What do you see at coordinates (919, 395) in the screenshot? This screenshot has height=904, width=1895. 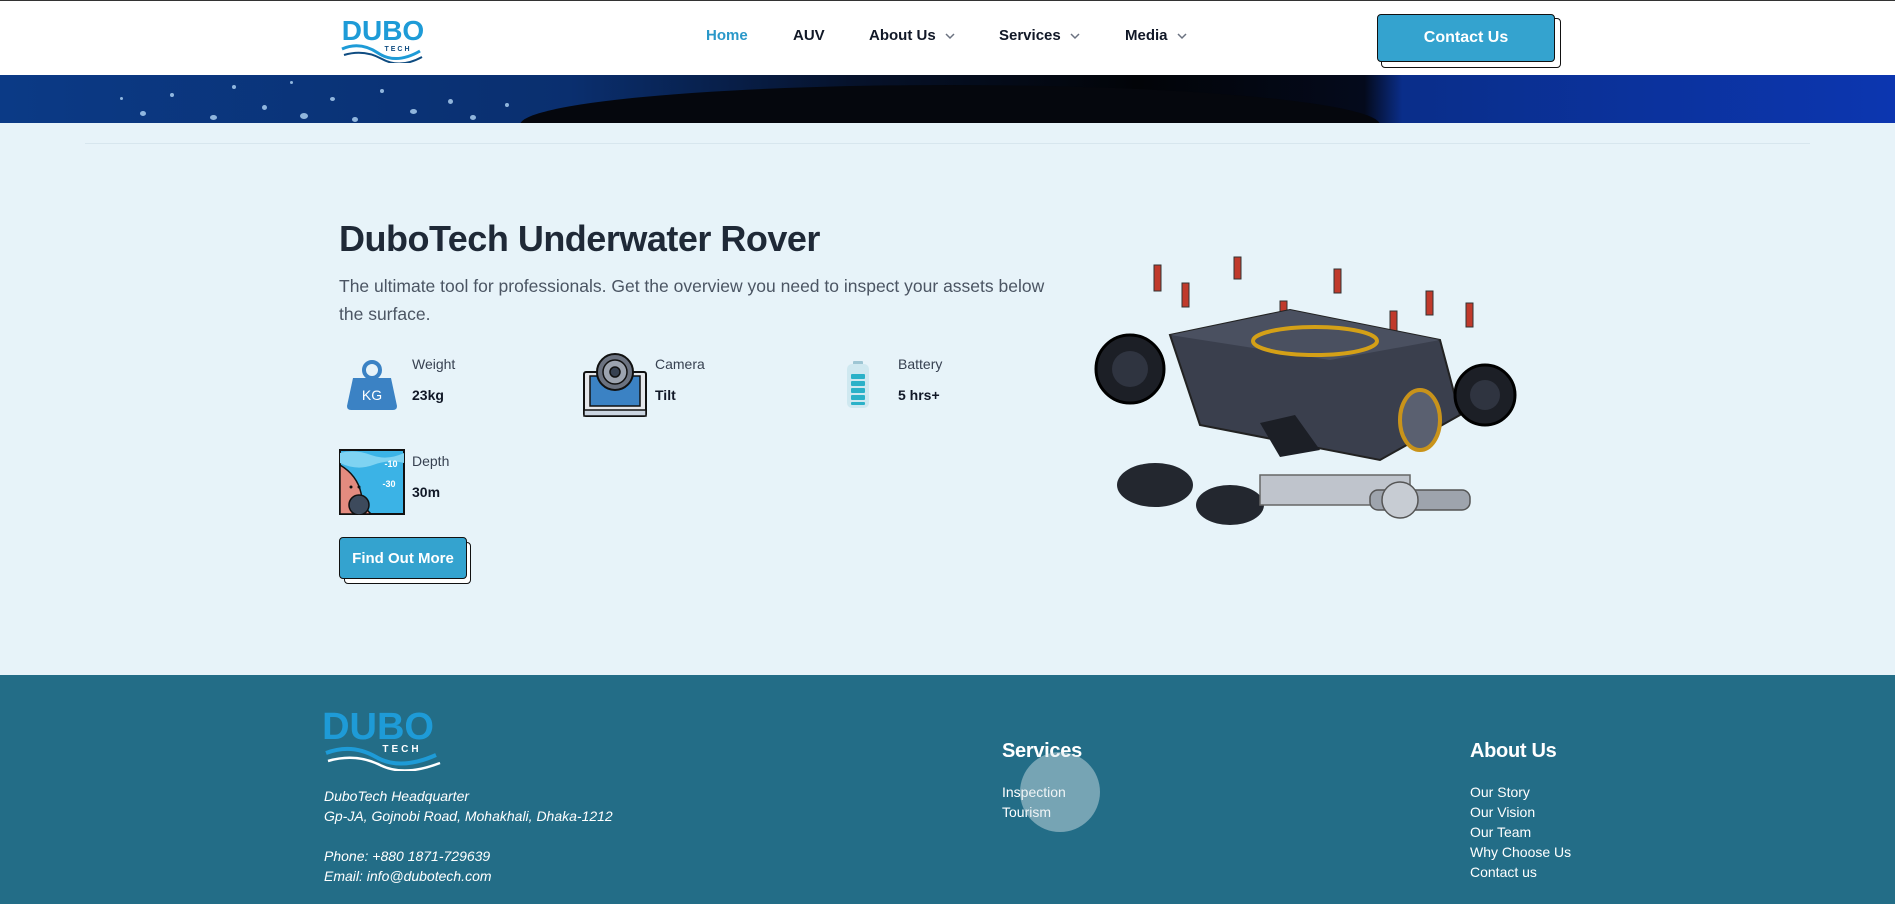 I see `spec-value: 5 hrs+` at bounding box center [919, 395].